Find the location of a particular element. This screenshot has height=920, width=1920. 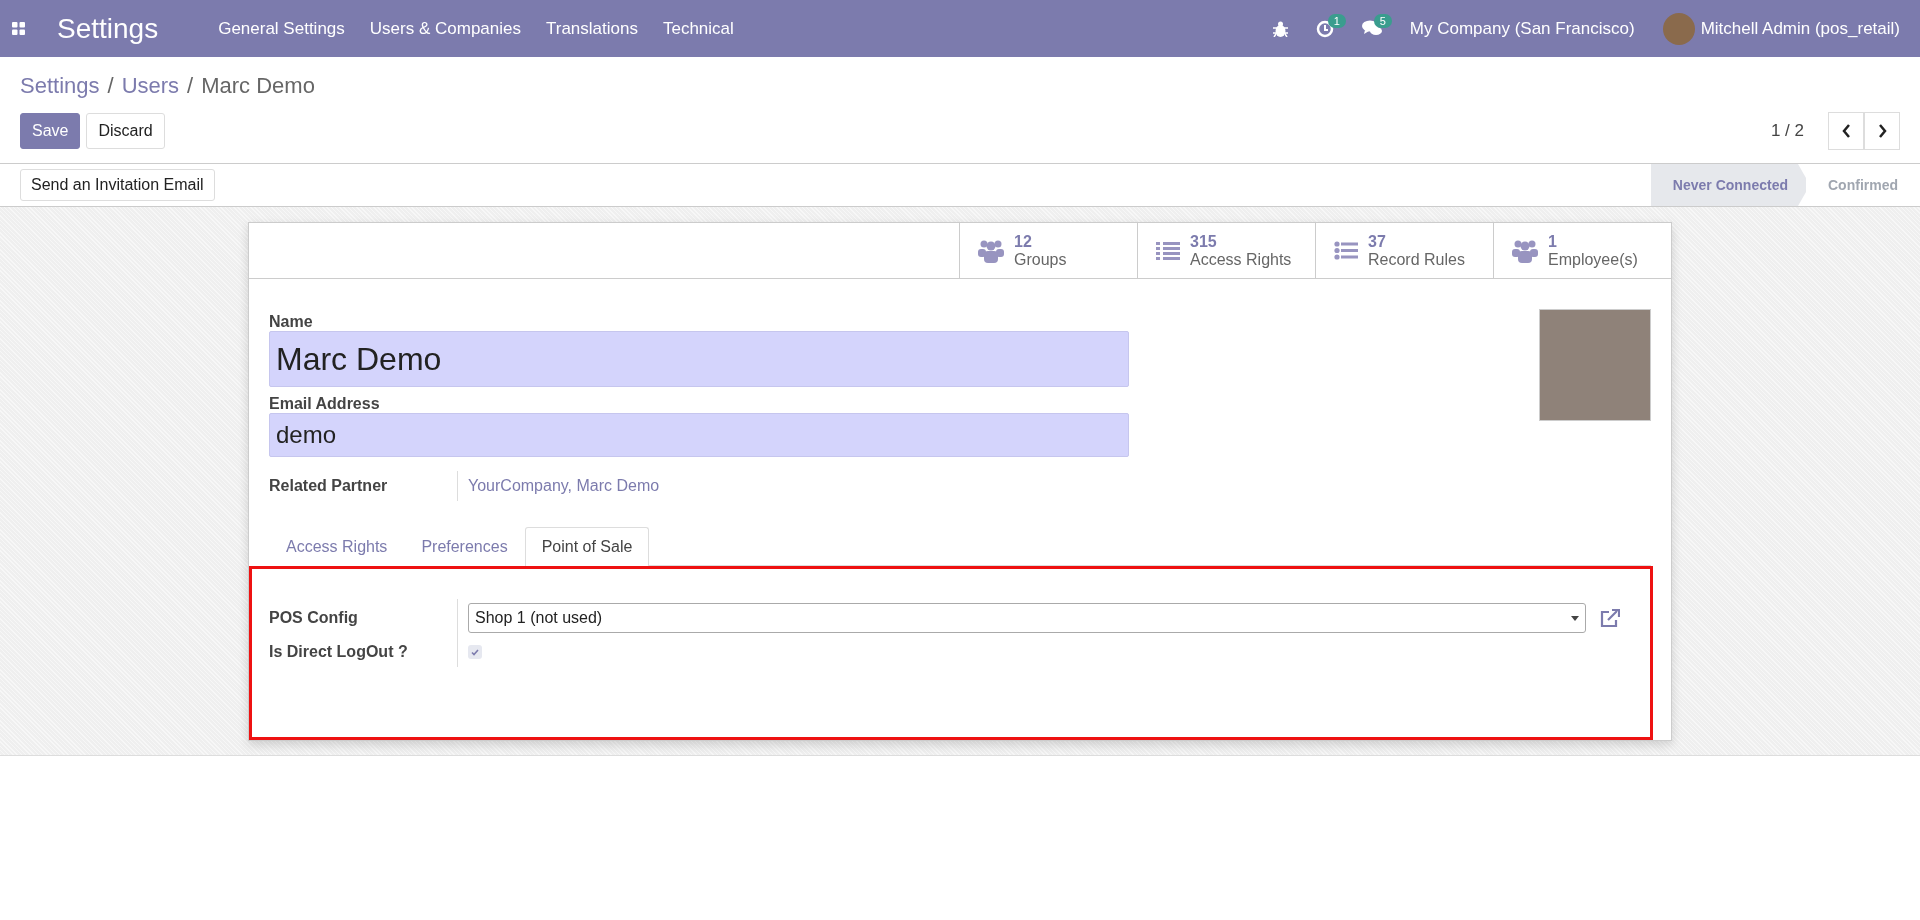

stat-button: 12 Groups is located at coordinates (1048, 250).